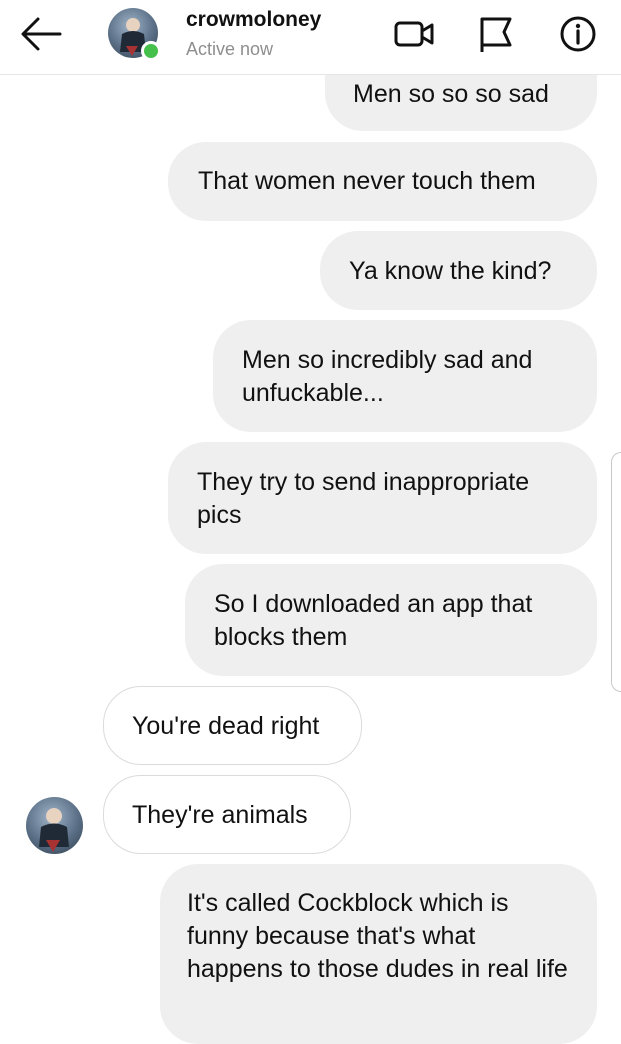  I want to click on message-bubble-received: They're animals, so click(227, 814).